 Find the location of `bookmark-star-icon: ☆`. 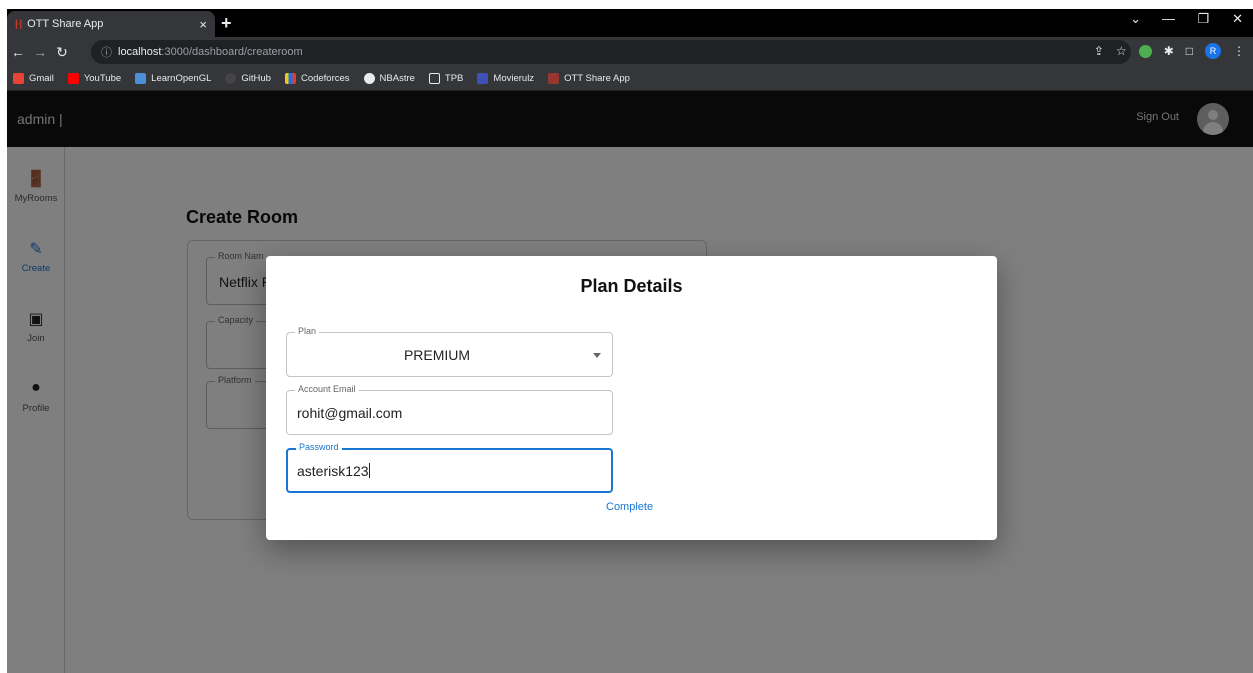

bookmark-star-icon: ☆ is located at coordinates (1121, 51).